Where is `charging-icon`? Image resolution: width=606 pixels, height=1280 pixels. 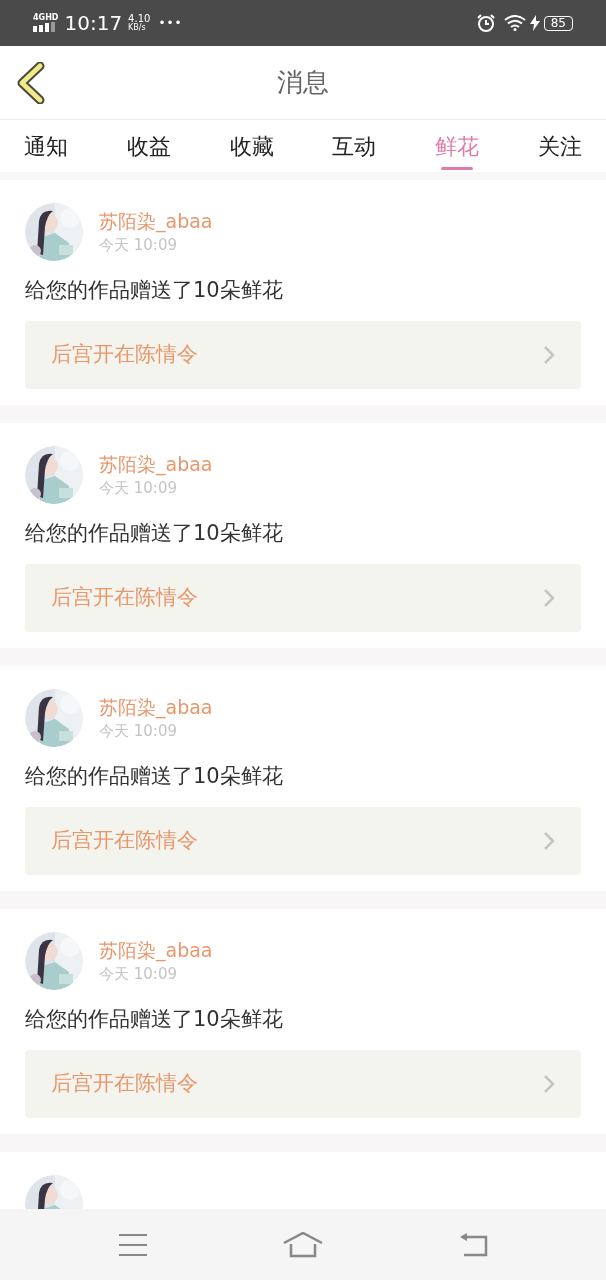 charging-icon is located at coordinates (534, 23).